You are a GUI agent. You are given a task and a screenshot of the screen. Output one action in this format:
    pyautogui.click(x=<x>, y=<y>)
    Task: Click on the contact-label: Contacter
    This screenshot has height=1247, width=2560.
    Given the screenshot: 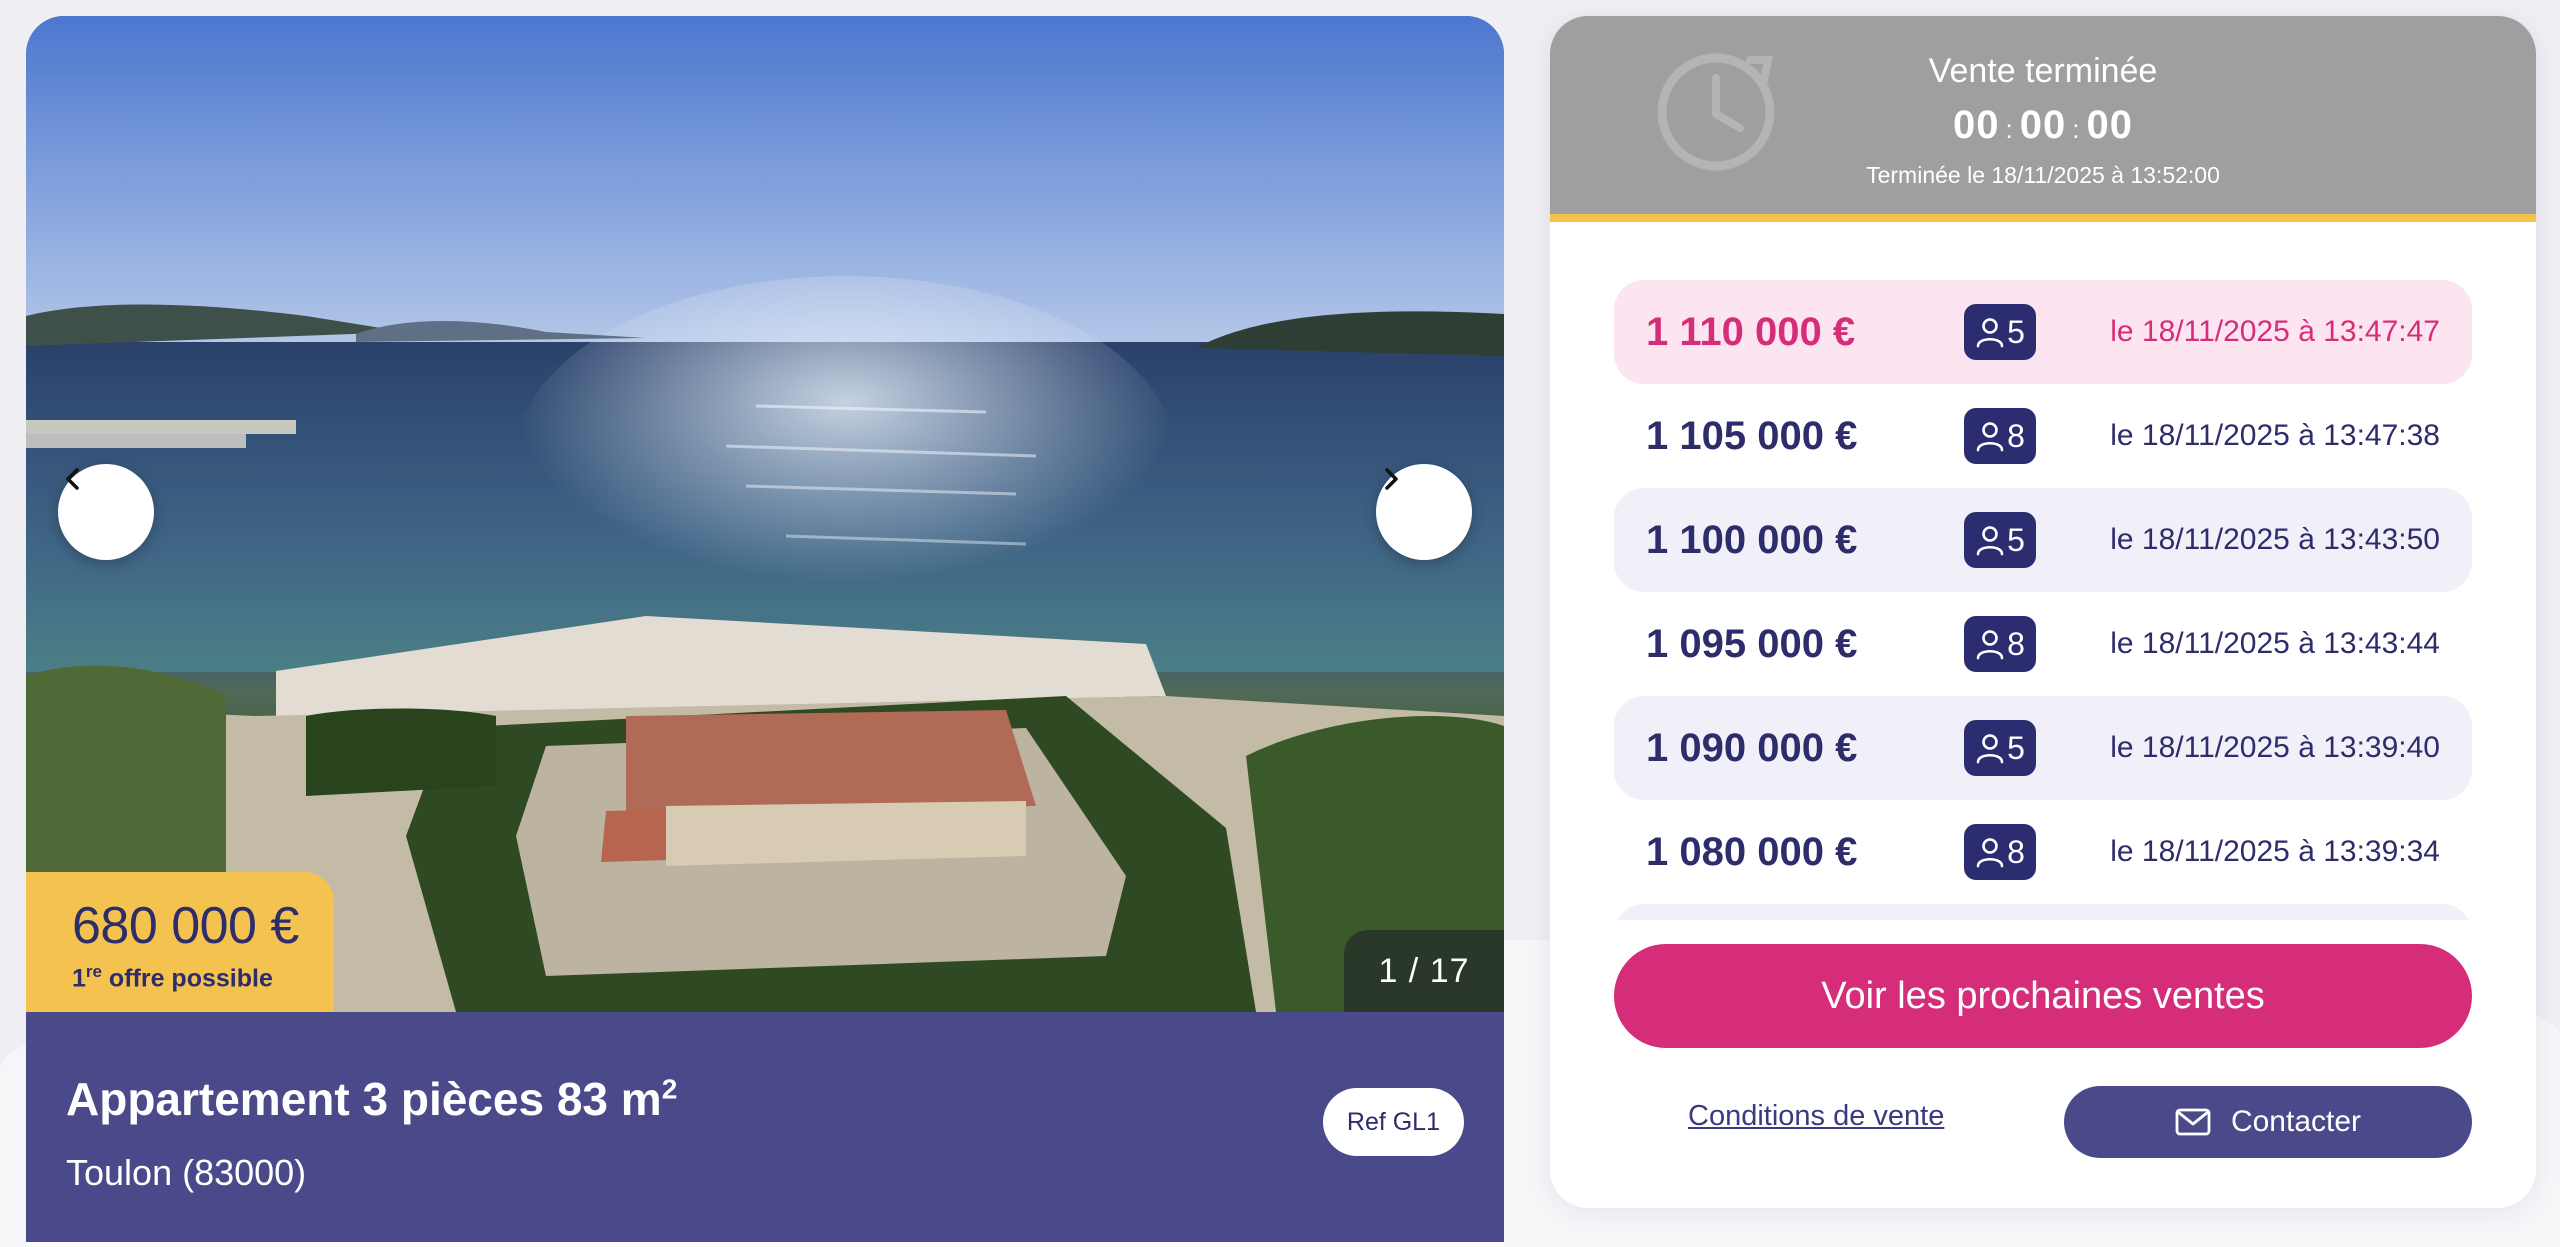 What is the action you would take?
    pyautogui.click(x=2296, y=1121)
    